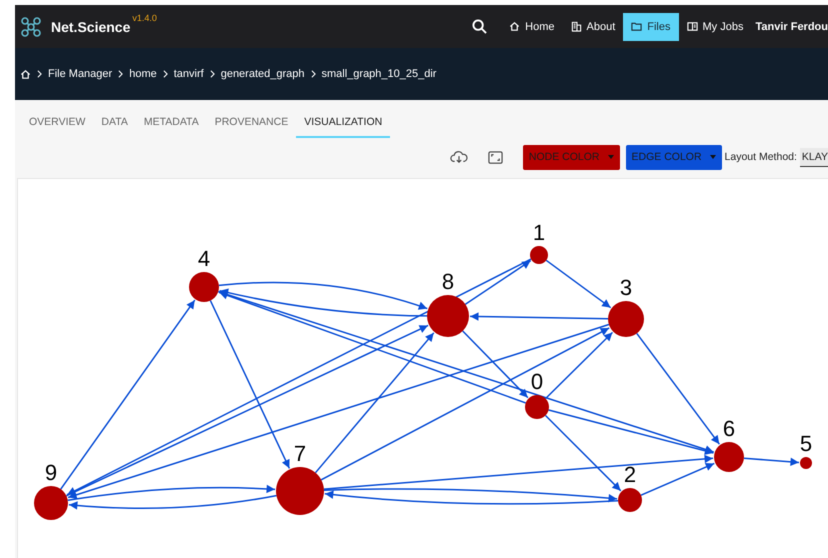 Image resolution: width=828 pixels, height=558 pixels. I want to click on nav-link: Home, so click(532, 26).